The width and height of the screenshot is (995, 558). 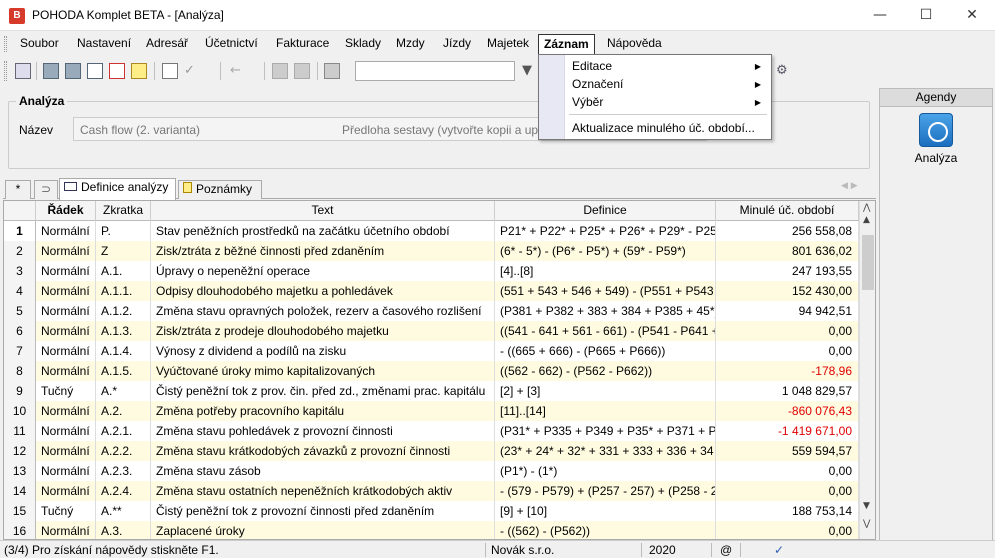 What do you see at coordinates (972, 15) in the screenshot?
I see `close-button: ✕` at bounding box center [972, 15].